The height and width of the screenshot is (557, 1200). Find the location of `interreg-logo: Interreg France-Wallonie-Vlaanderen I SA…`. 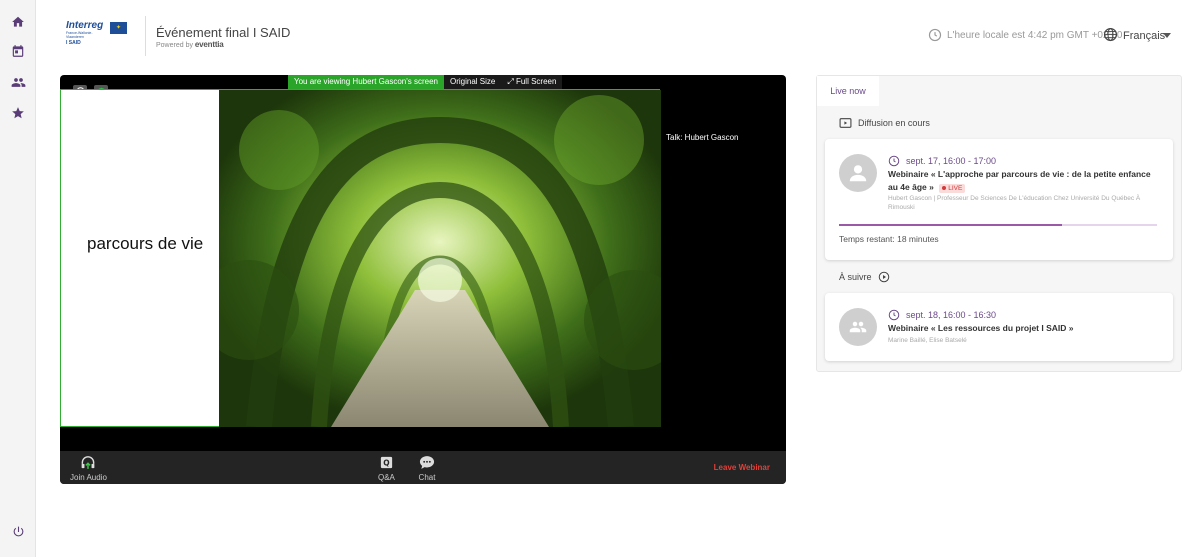

interreg-logo: Interreg France-Wallonie-Vlaanderen I SA… is located at coordinates (98, 34).